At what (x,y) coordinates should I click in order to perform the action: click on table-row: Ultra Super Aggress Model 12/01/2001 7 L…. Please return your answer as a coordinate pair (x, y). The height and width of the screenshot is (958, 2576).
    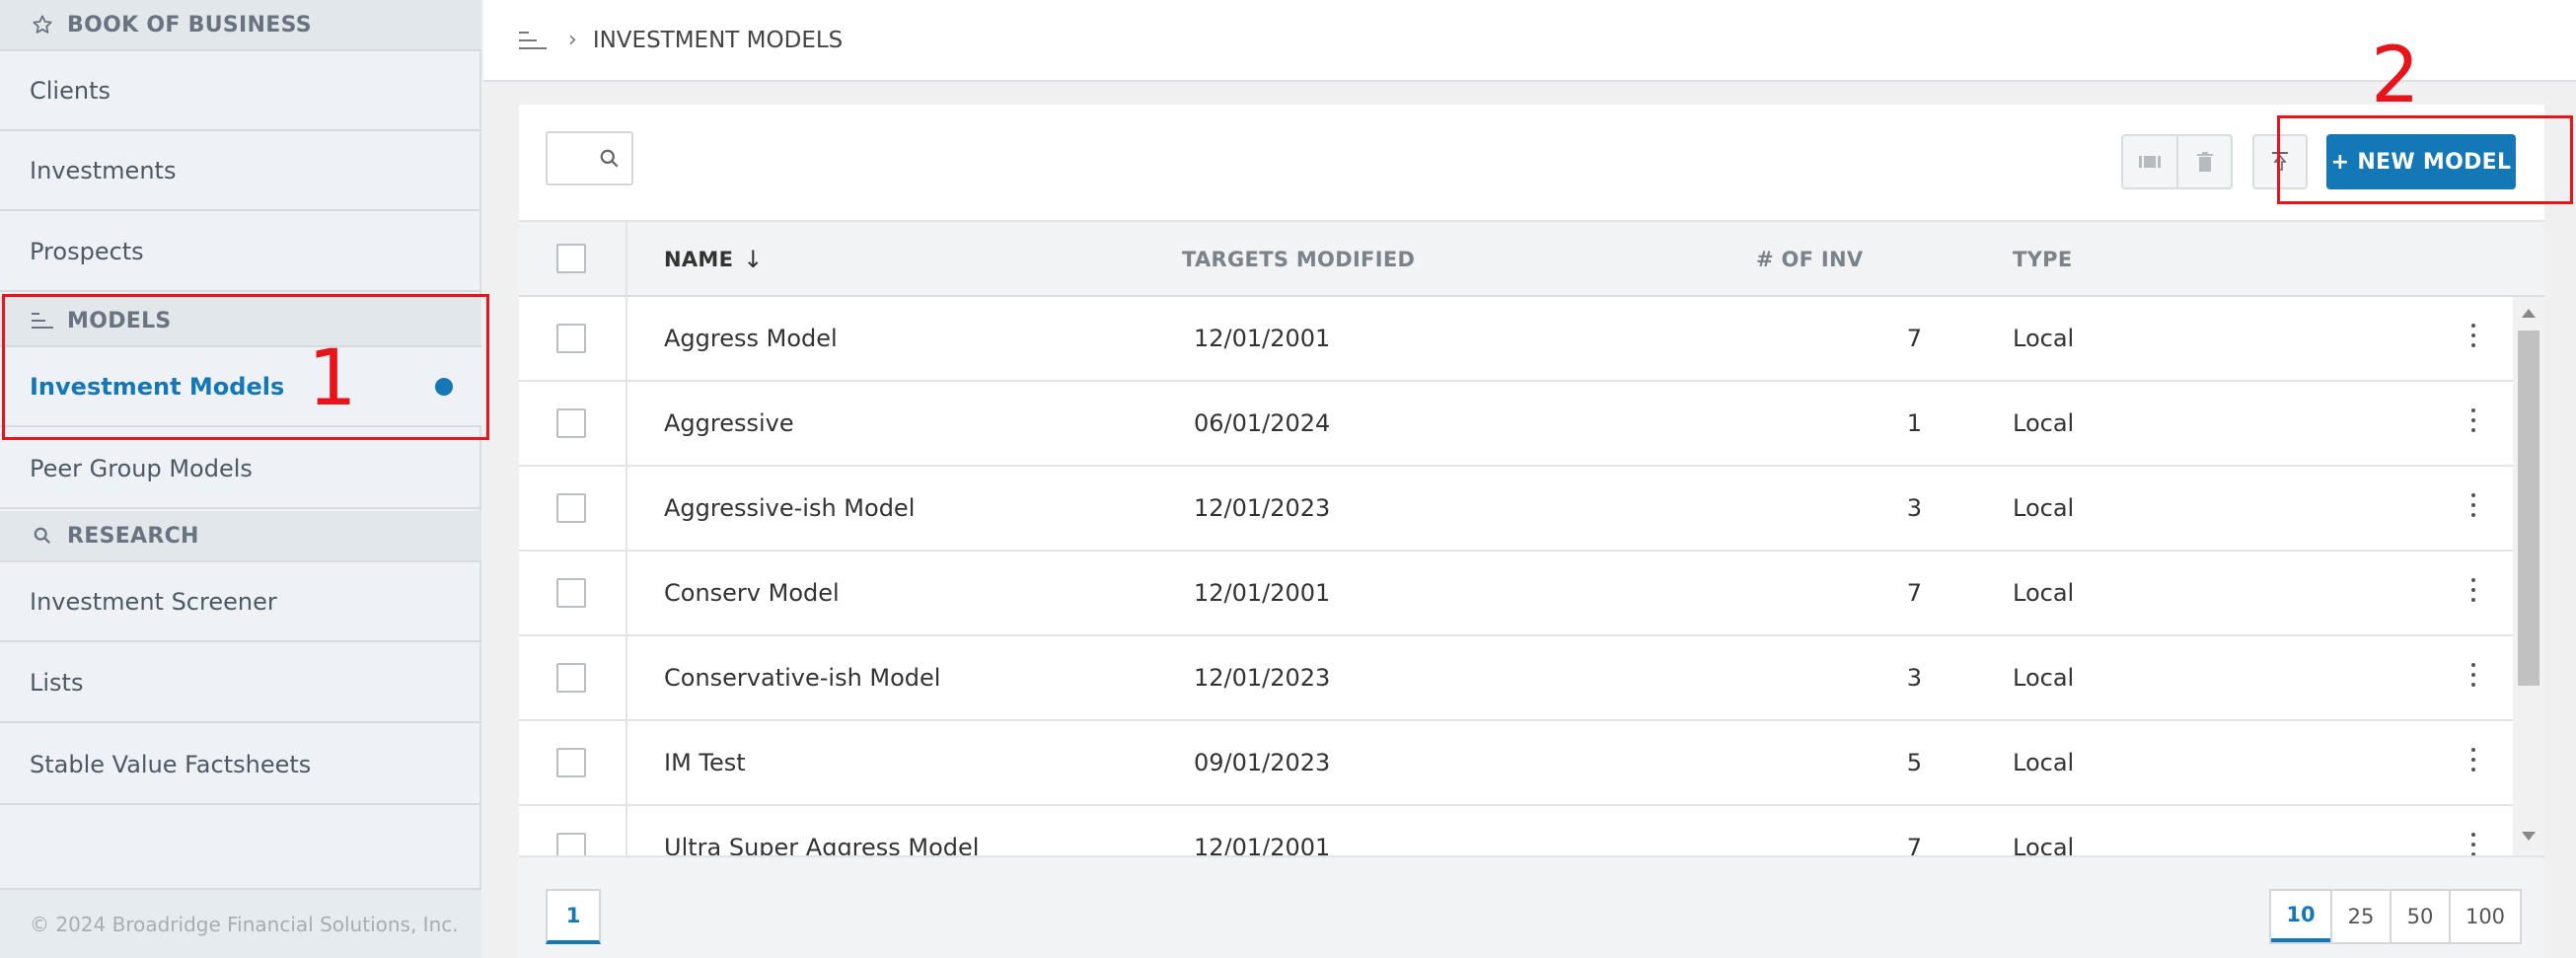
    Looking at the image, I should click on (1516, 830).